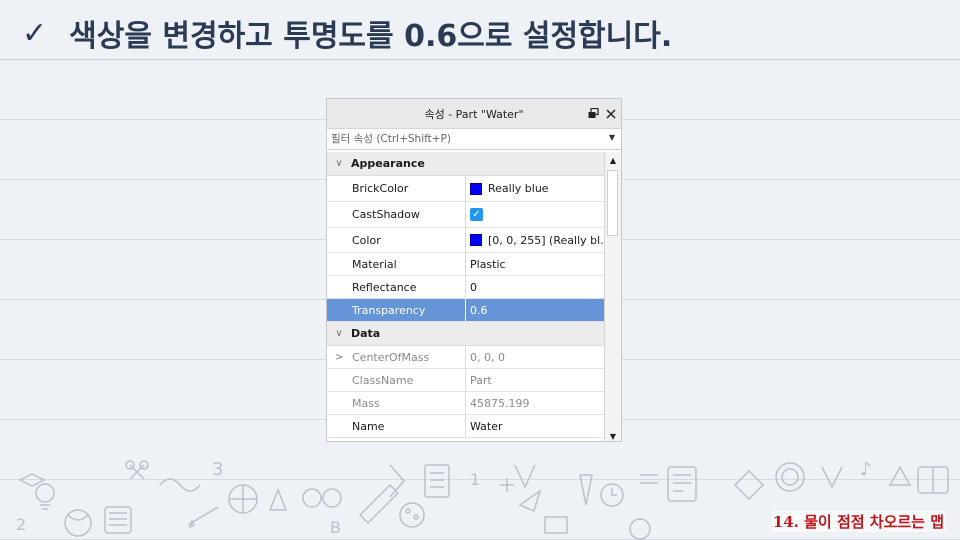 The image size is (960, 540). Describe the element at coordinates (396, 287) in the screenshot. I see `property-name: Reflectance` at that location.